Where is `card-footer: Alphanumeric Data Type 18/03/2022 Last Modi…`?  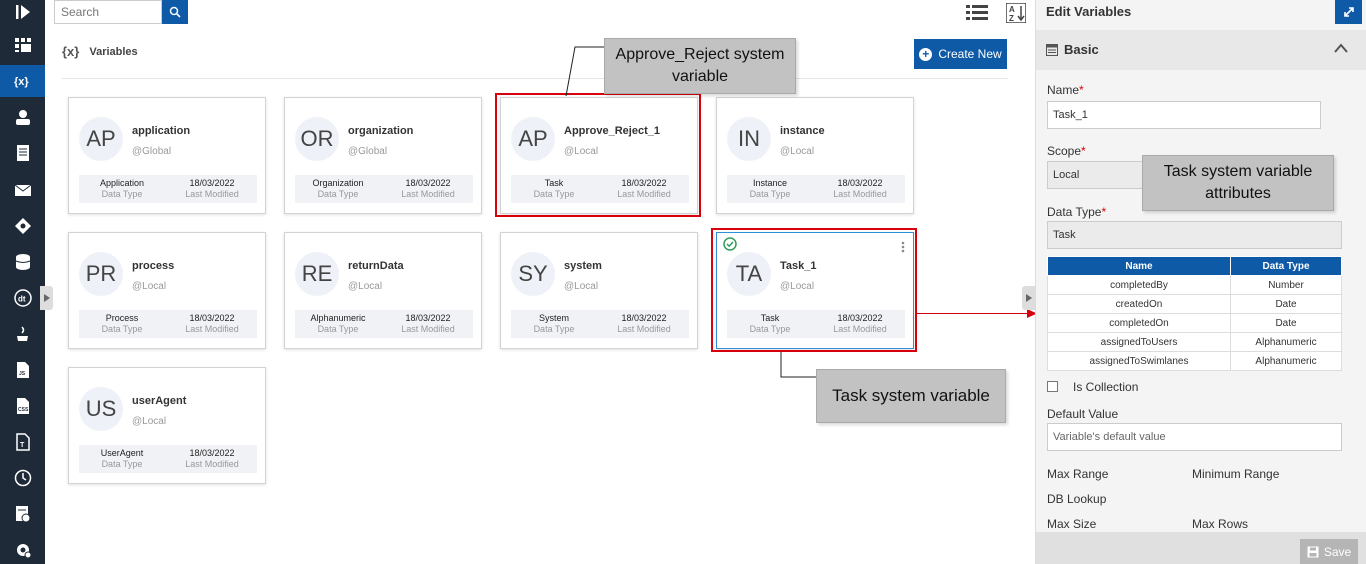
card-footer: Alphanumeric Data Type 18/03/2022 Last Modi… is located at coordinates (384, 324).